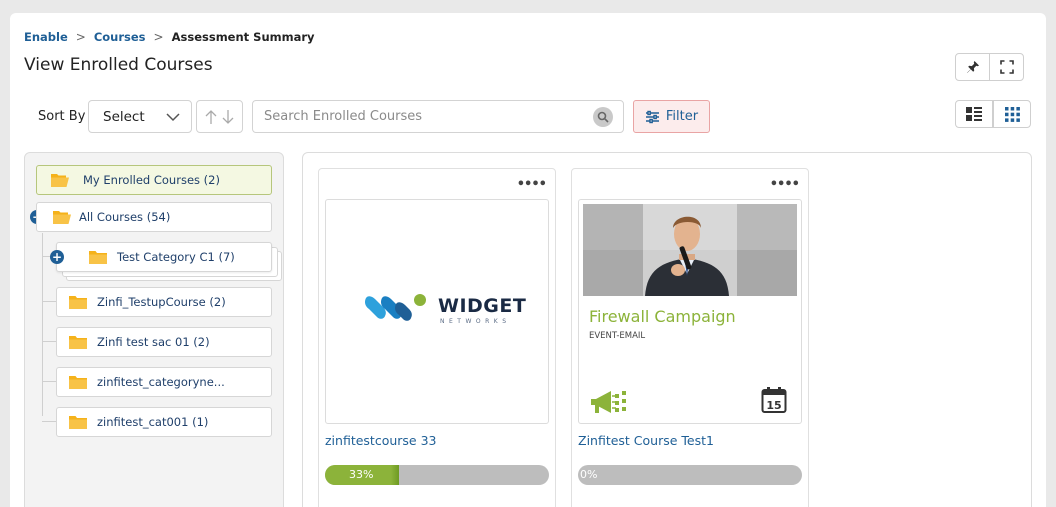  Describe the element at coordinates (176, 257) in the screenshot. I see `tree-node-label: Test Category C1 (7)` at that location.